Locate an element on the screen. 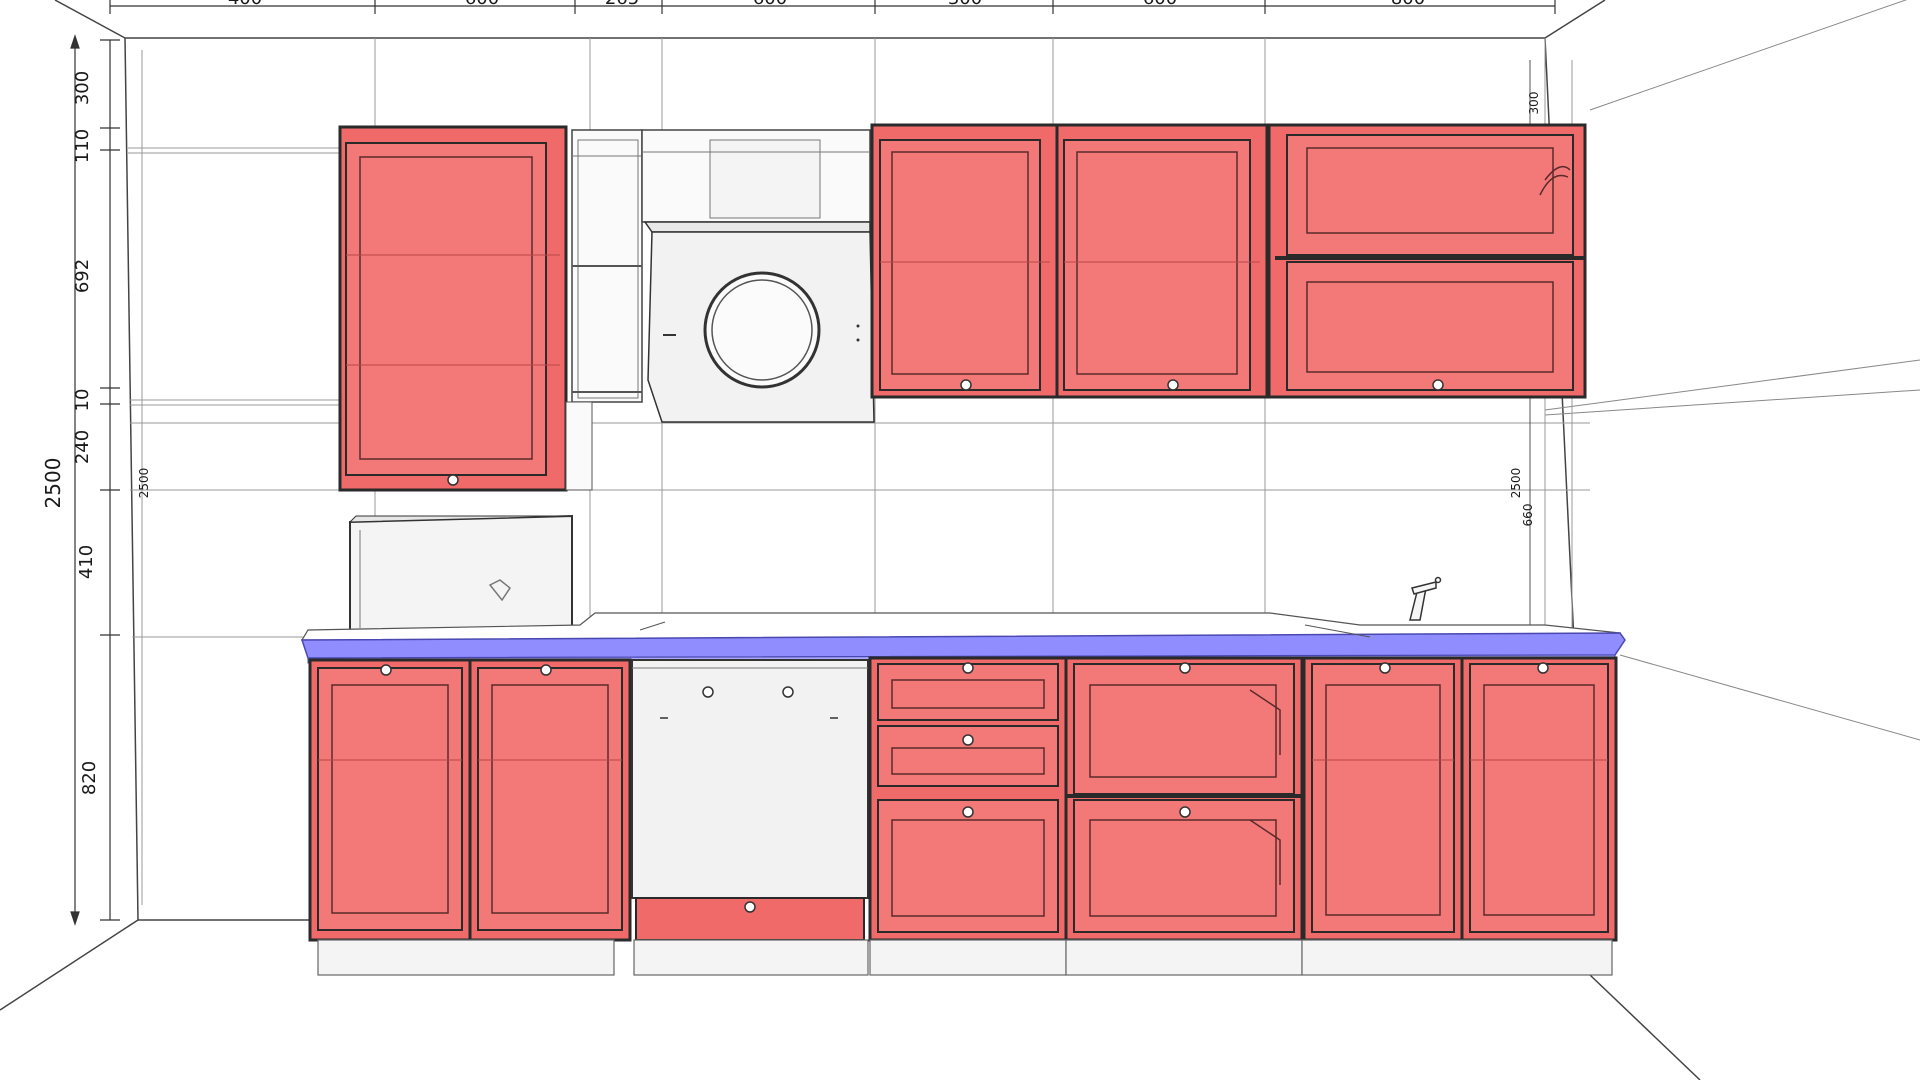  top-dim-label: 265 is located at coordinates (622, 4).